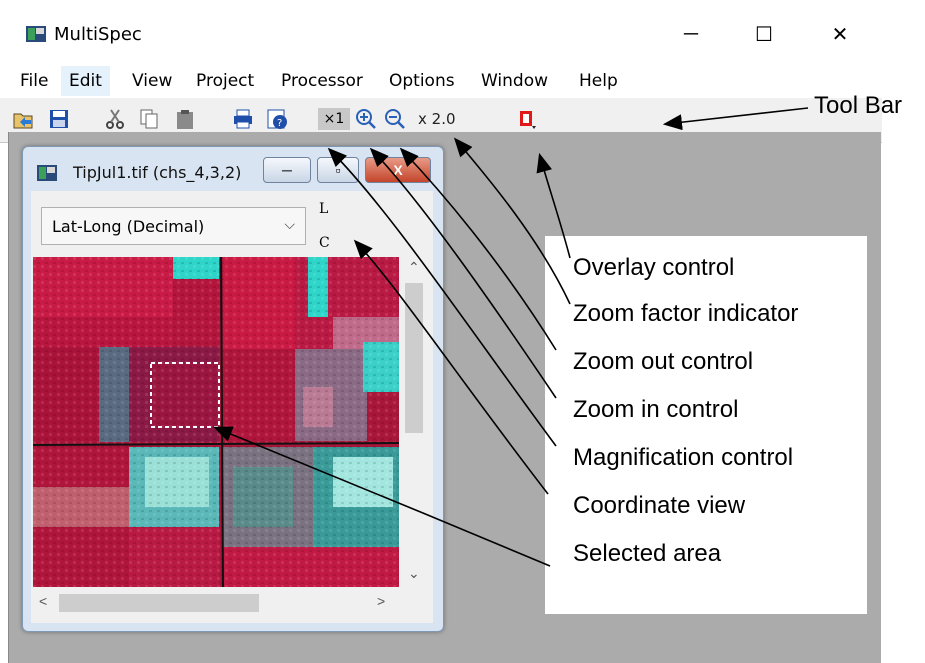  What do you see at coordinates (287, 170) in the screenshot?
I see `image-minimize-button: ─` at bounding box center [287, 170].